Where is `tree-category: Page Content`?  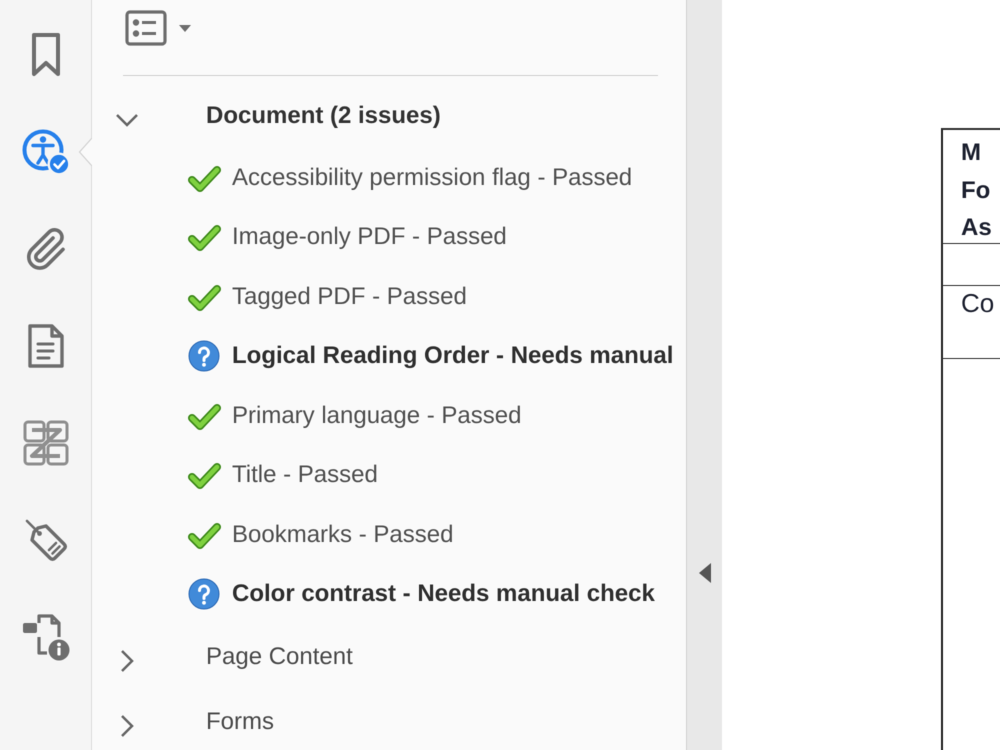
tree-category: Page Content is located at coordinates (279, 656).